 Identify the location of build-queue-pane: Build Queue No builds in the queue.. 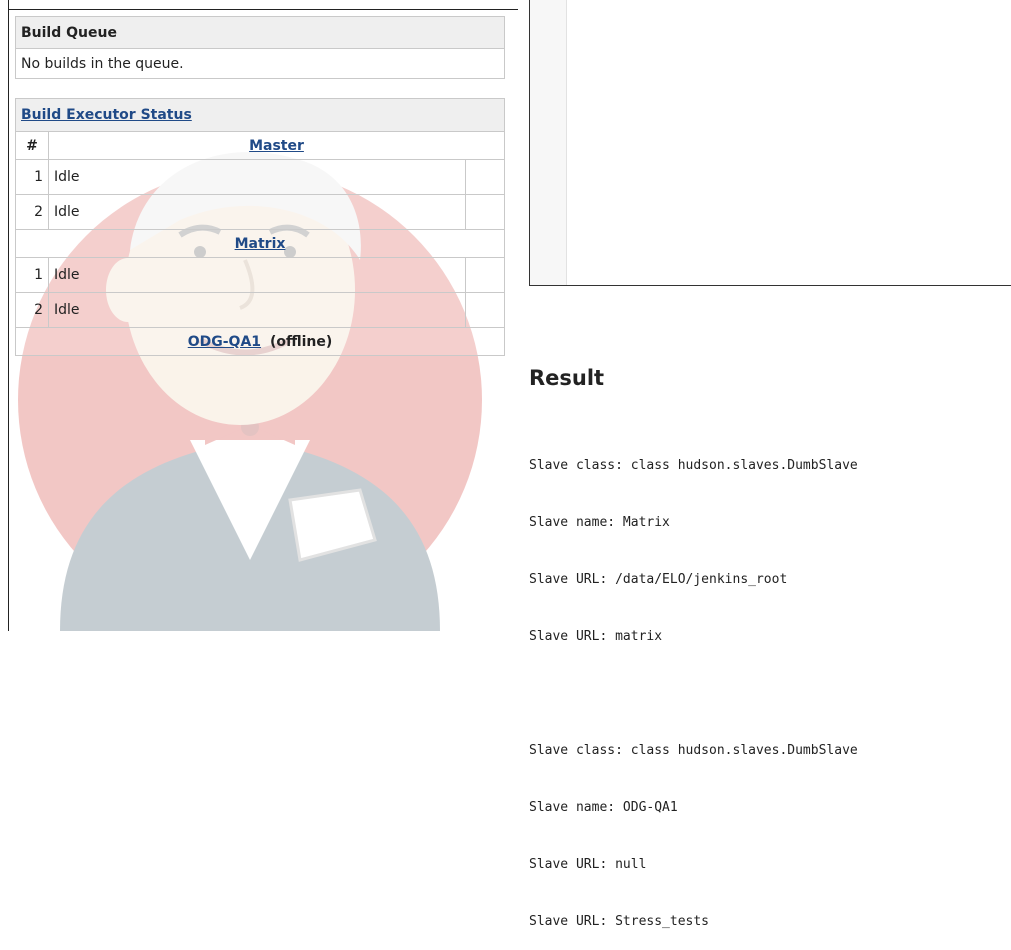
(260, 47).